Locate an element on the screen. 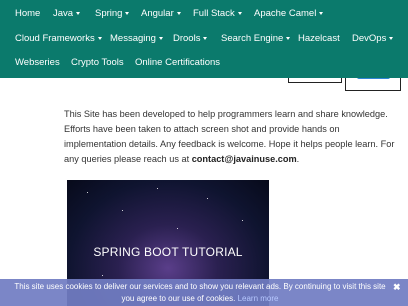  intro-suffix: . is located at coordinates (298, 159).